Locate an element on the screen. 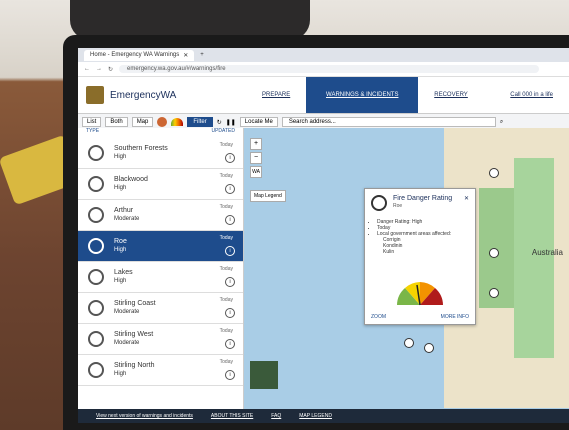 The width and height of the screenshot is (569, 430). locate-me-button: Locate Me is located at coordinates (258, 122).